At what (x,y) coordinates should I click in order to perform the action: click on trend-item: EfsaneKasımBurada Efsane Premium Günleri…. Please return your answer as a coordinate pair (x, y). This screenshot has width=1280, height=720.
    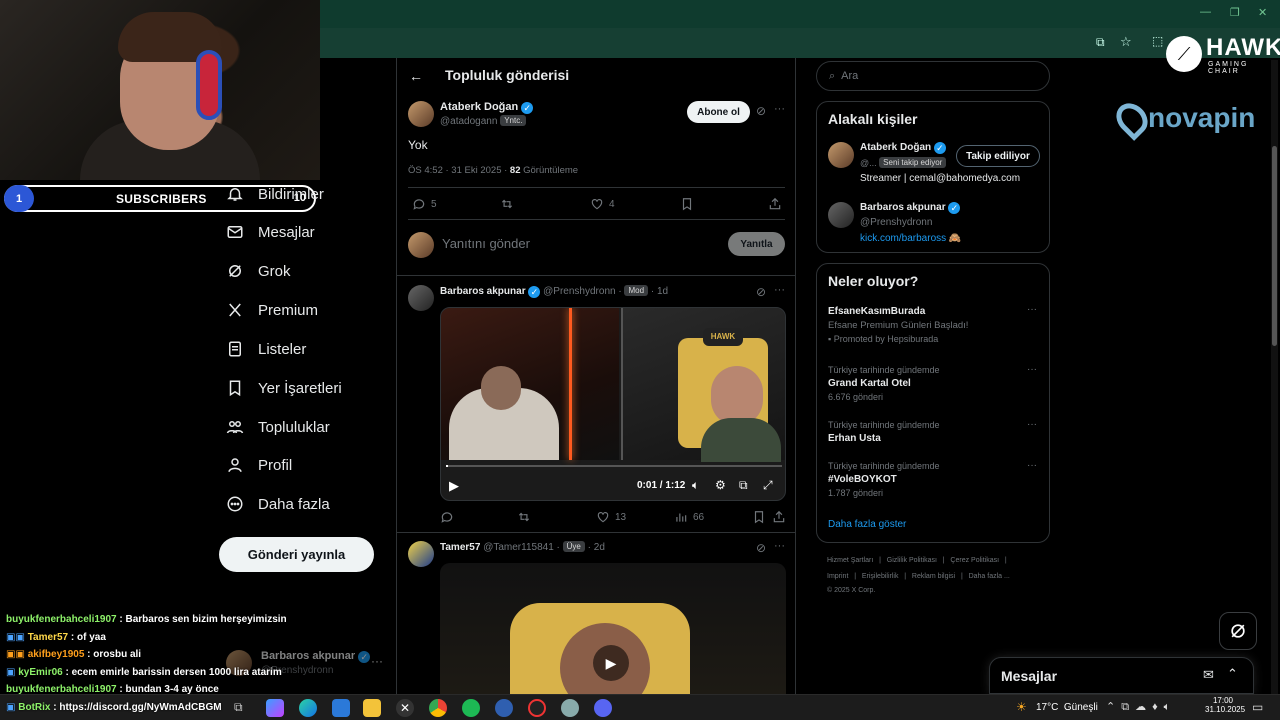
    Looking at the image, I should click on (934, 325).